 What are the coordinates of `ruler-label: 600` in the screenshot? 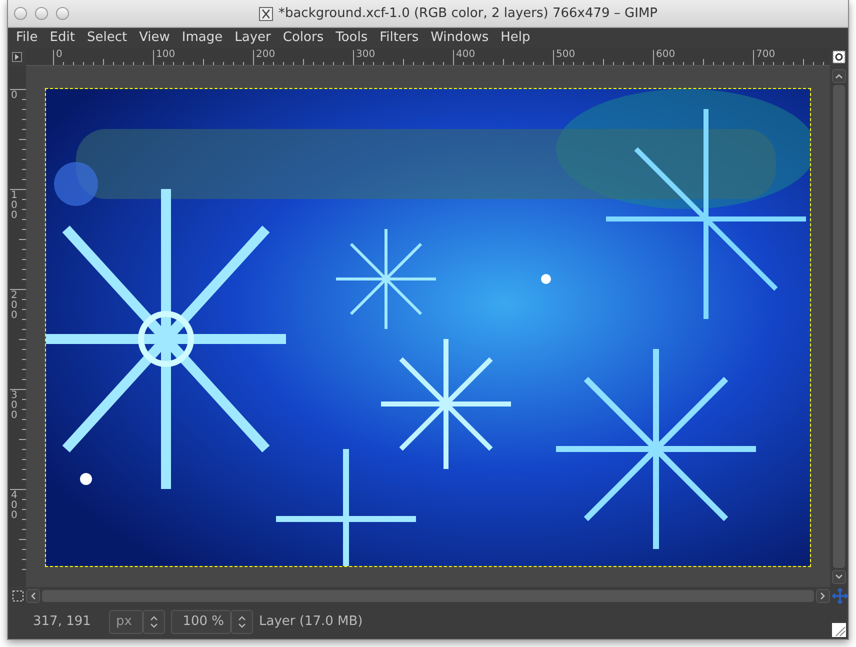 It's located at (666, 55).